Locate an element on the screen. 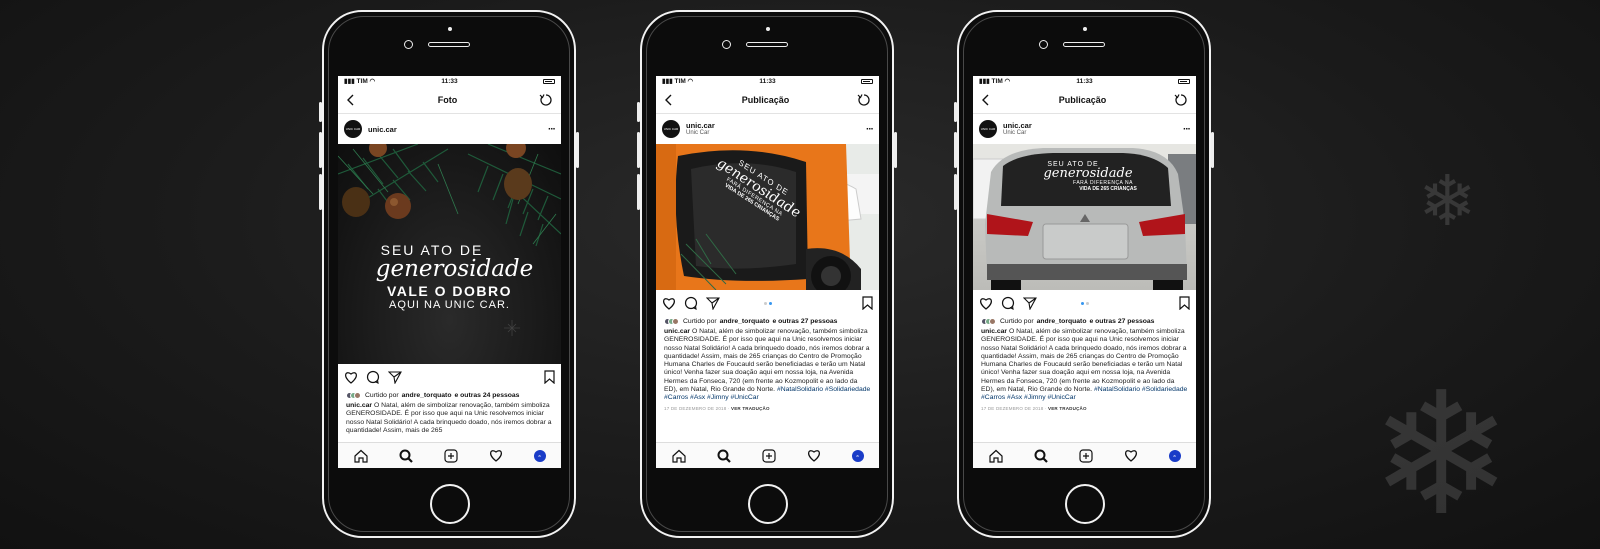  window-line-2: generosidade is located at coordinates (1088, 173).